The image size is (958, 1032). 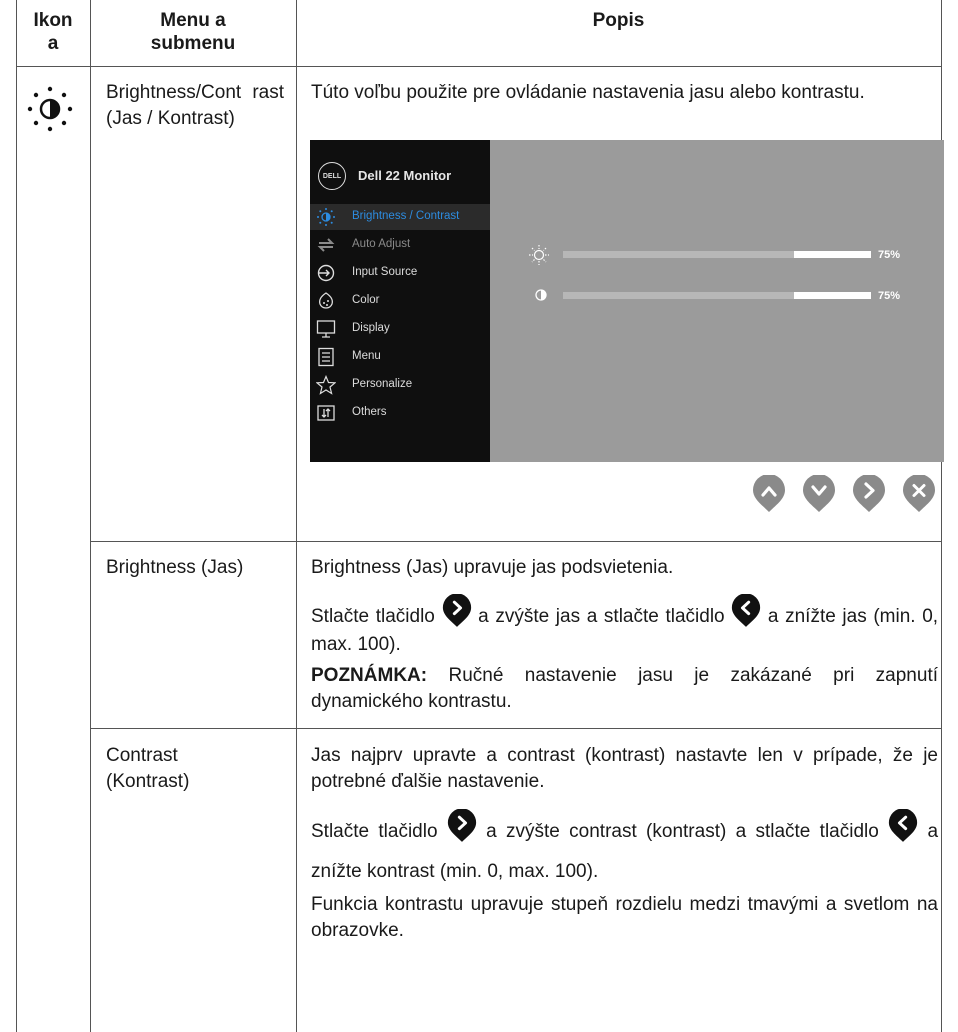 What do you see at coordinates (326, 329) in the screenshot?
I see `display-icon` at bounding box center [326, 329].